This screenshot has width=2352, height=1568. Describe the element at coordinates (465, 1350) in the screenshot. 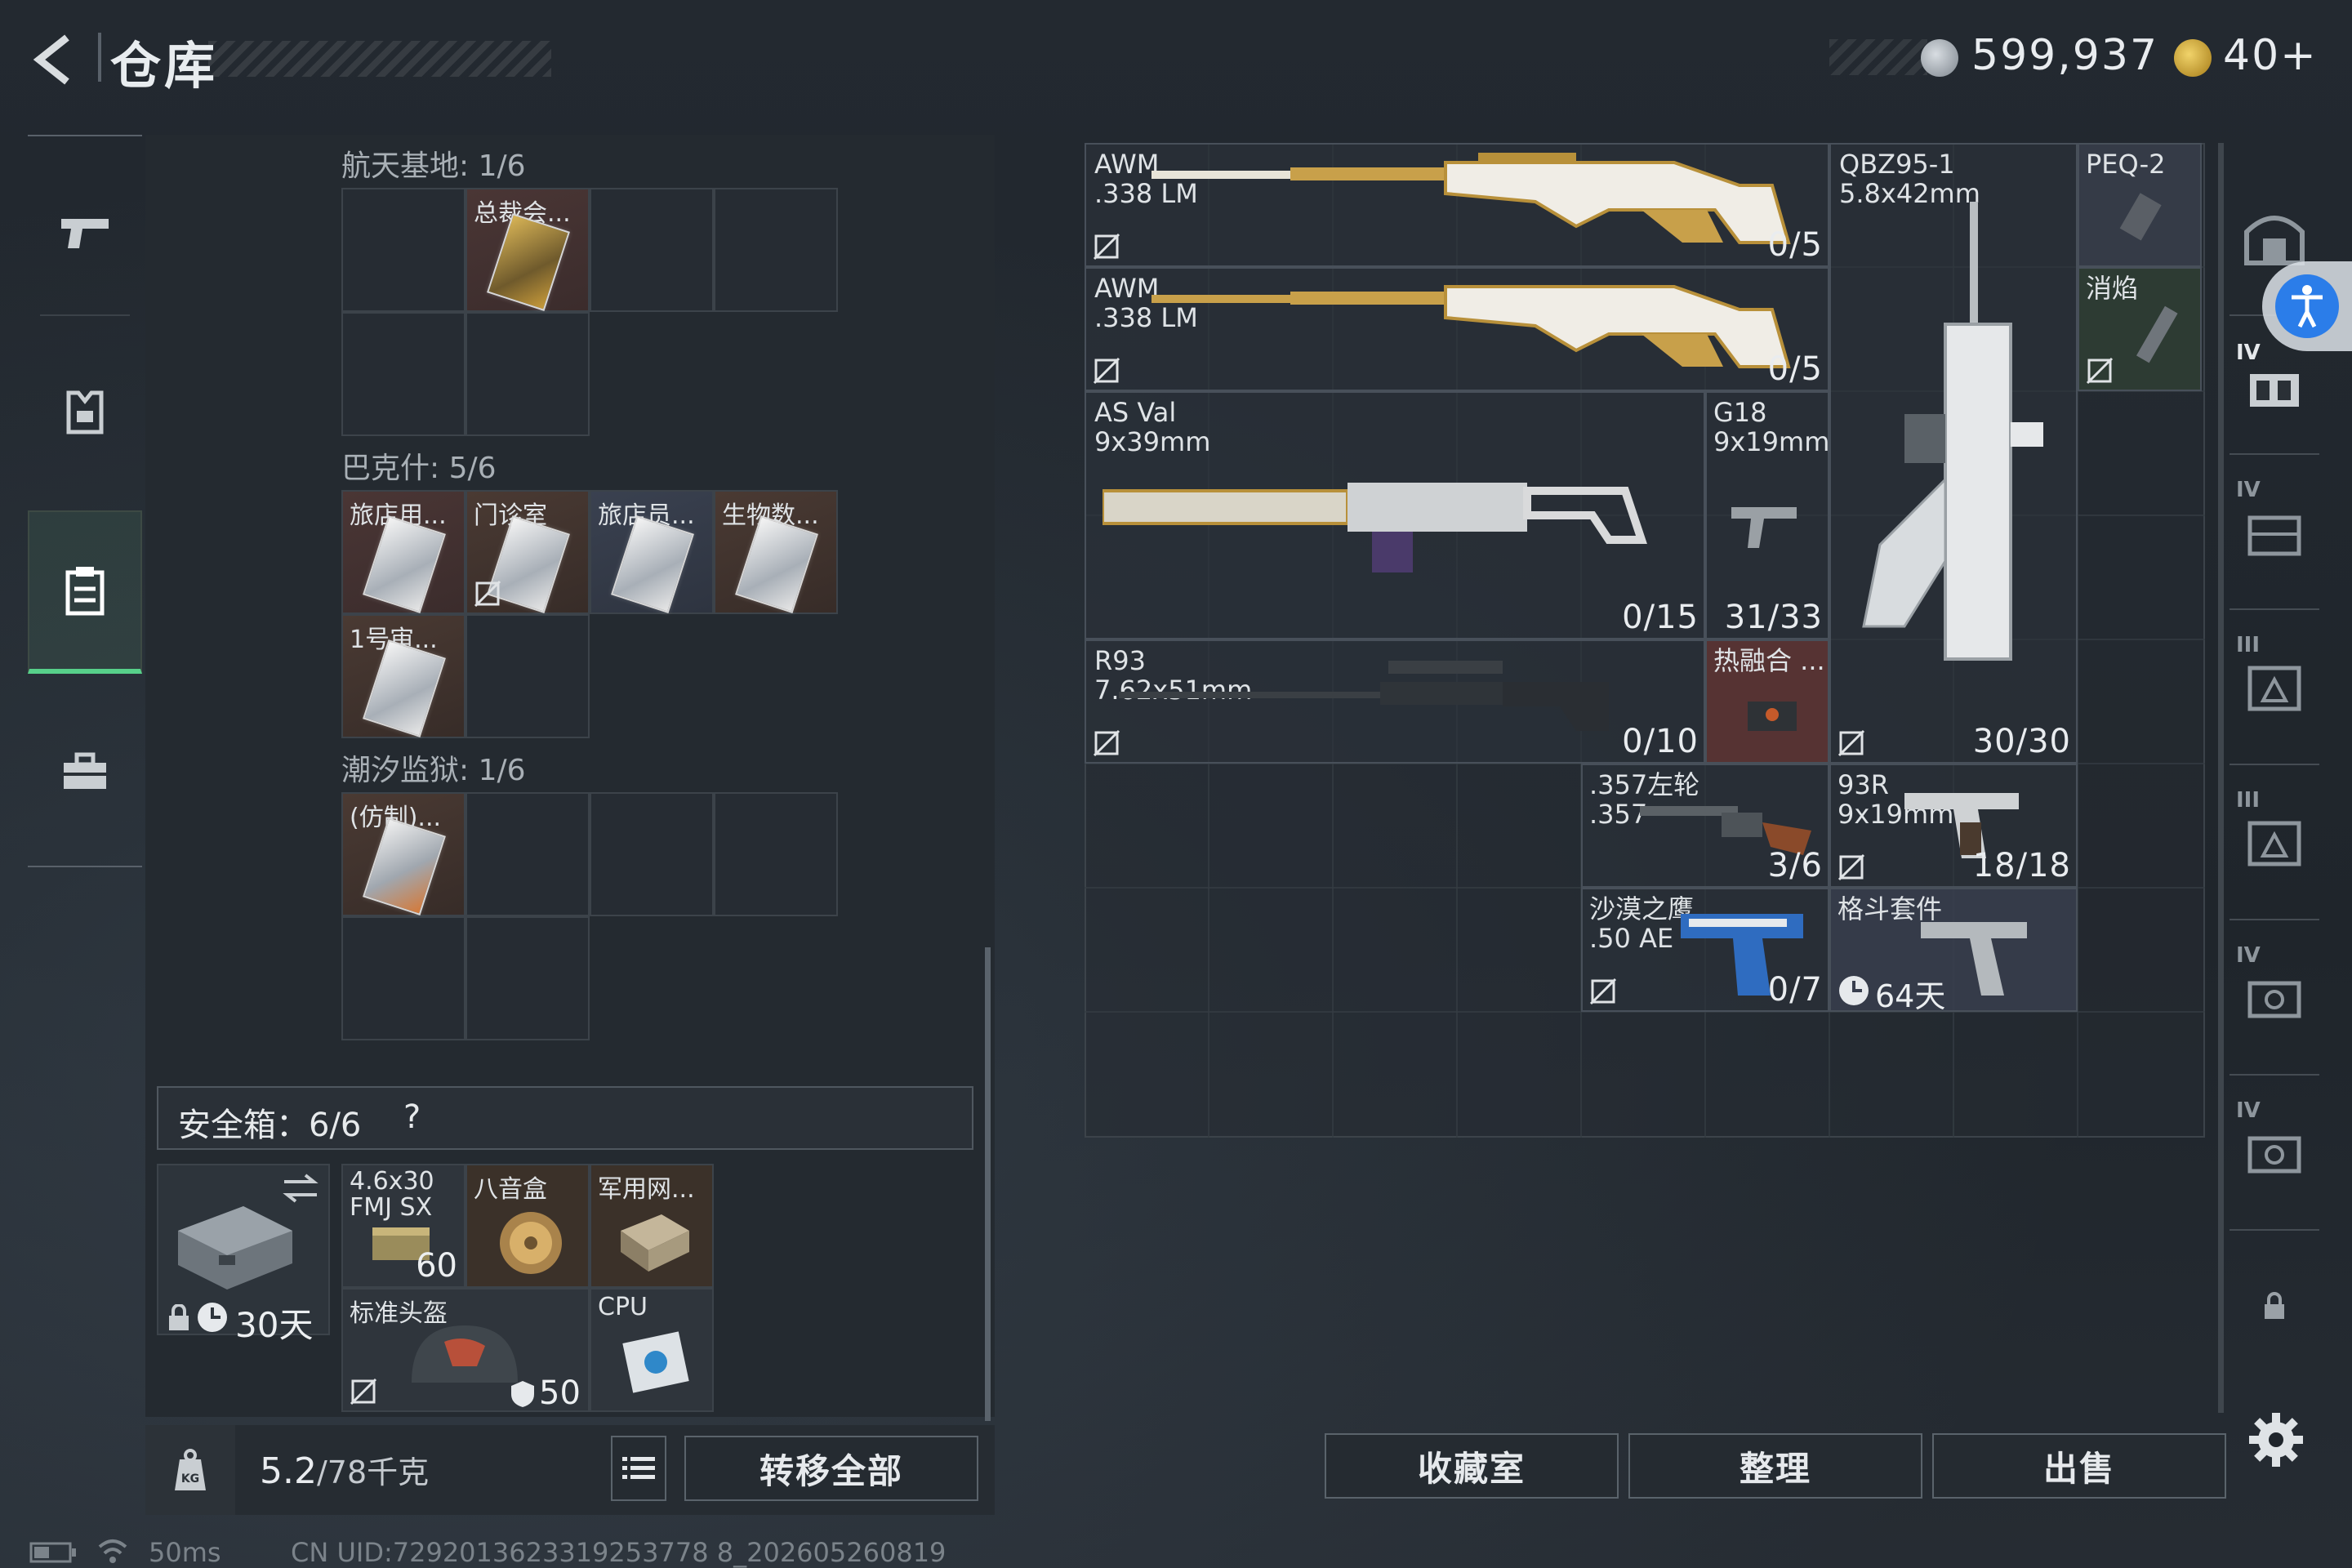

I see `safe-item-slot: 标准头盔 50` at that location.